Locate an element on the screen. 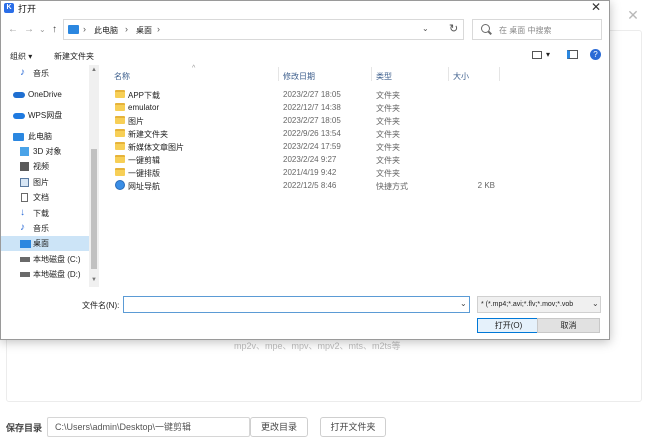 This screenshot has height=443, width=650. refresh-icon: ↻ is located at coordinates (453, 28).